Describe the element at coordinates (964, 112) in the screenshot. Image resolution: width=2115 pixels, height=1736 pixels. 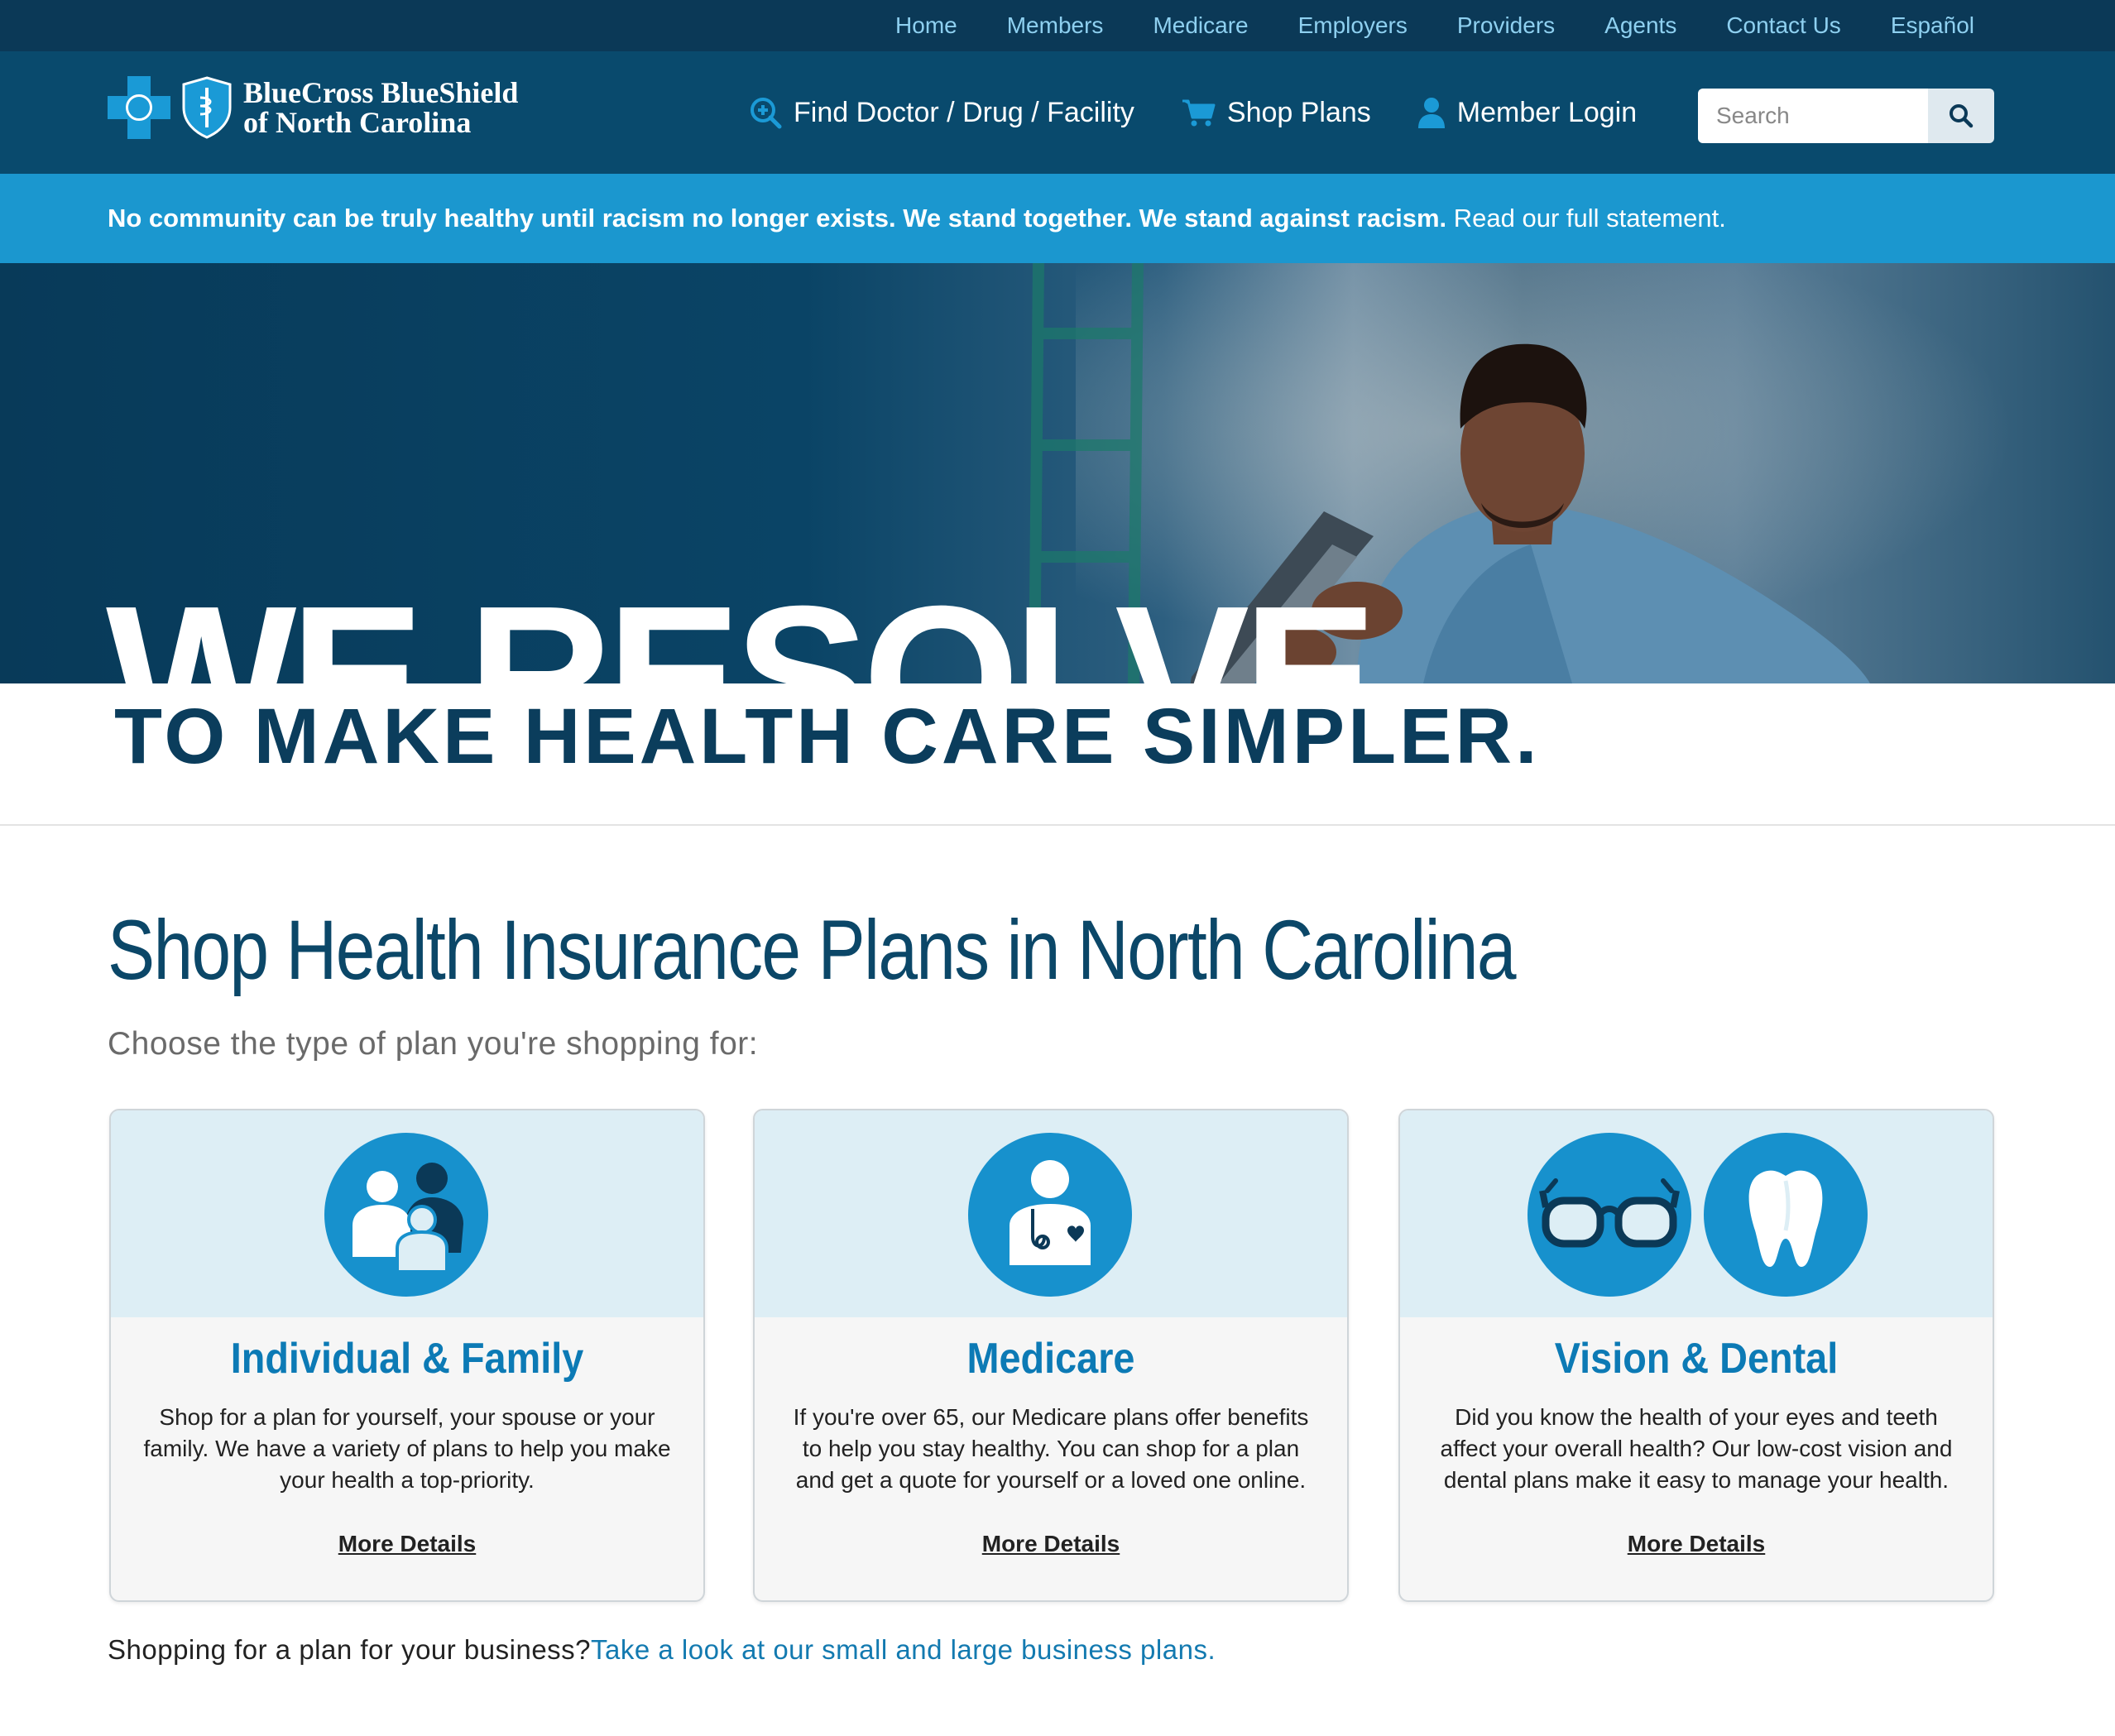
I see `find-doctor-label: Find Doctor / Drug / Facility` at that location.